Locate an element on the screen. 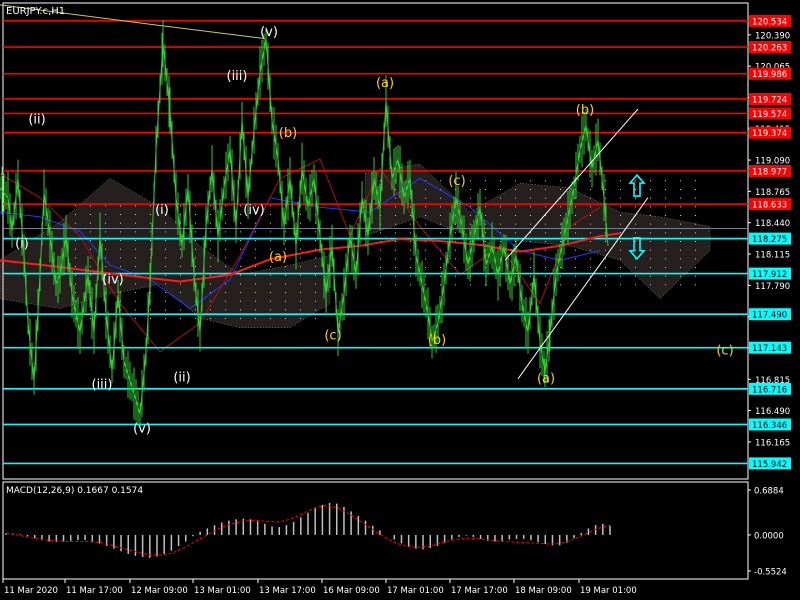  time-tick-label: 12 Mar 09:00 is located at coordinates (159, 591).